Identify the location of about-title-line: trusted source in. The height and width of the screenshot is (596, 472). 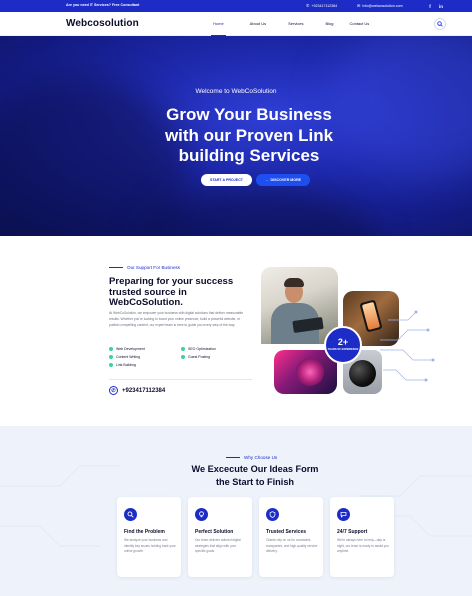
(148, 292).